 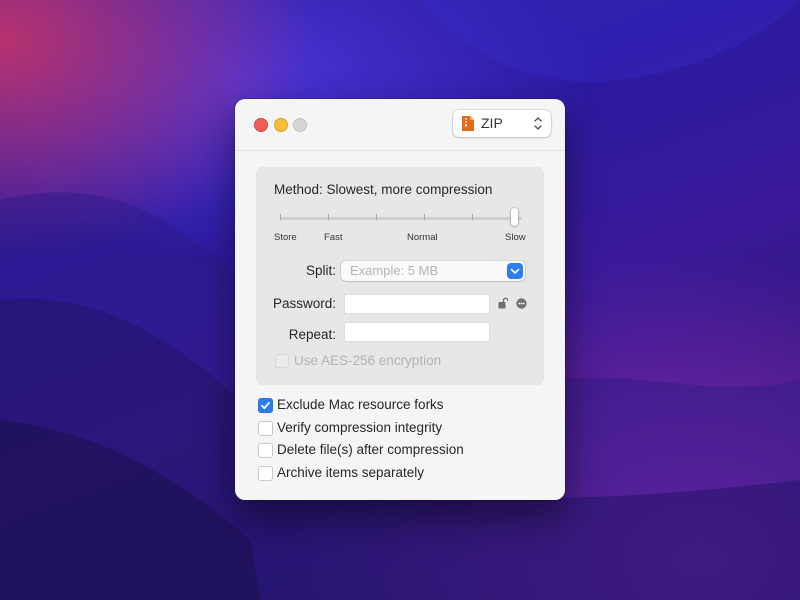 What do you see at coordinates (400, 125) in the screenshot?
I see `titlebar: ZIP` at bounding box center [400, 125].